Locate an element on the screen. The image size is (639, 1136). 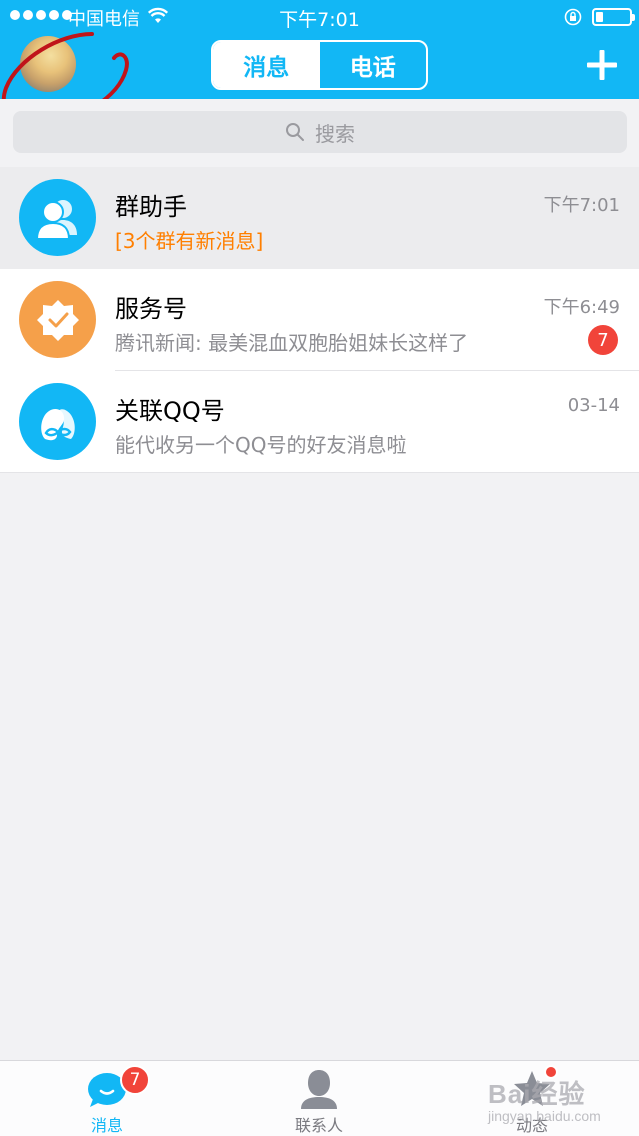
search-bar: 搜索 is located at coordinates (320, 132).